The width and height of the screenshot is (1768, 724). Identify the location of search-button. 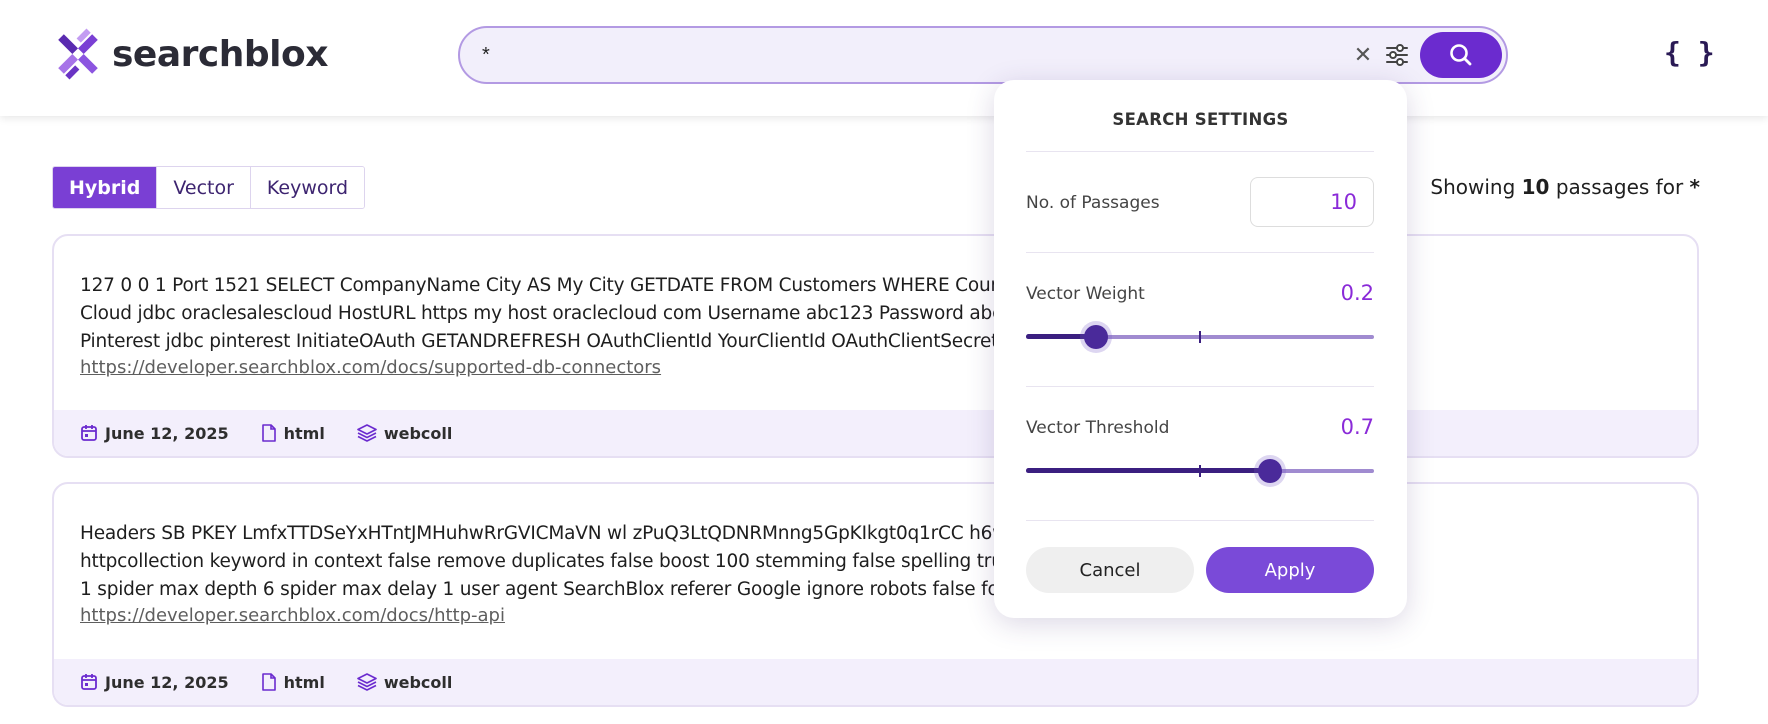
(1461, 55).